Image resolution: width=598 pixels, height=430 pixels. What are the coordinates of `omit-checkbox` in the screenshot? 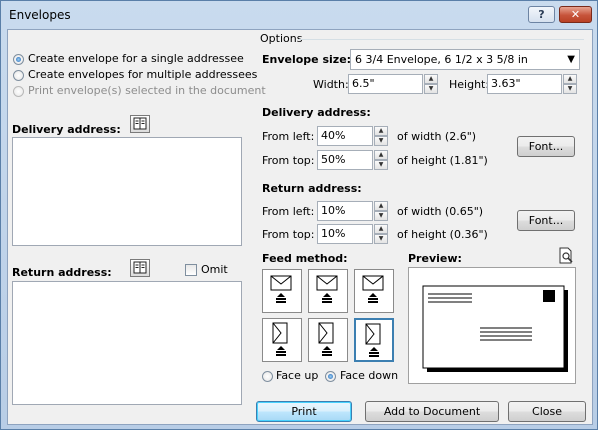 It's located at (191, 270).